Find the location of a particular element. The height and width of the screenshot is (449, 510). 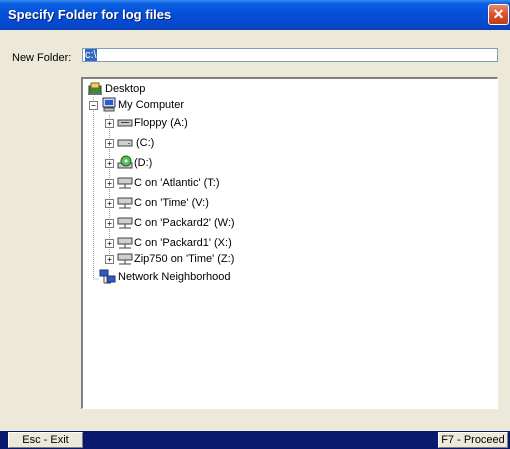

exit-button: Esc - Exit is located at coordinates (45, 440).